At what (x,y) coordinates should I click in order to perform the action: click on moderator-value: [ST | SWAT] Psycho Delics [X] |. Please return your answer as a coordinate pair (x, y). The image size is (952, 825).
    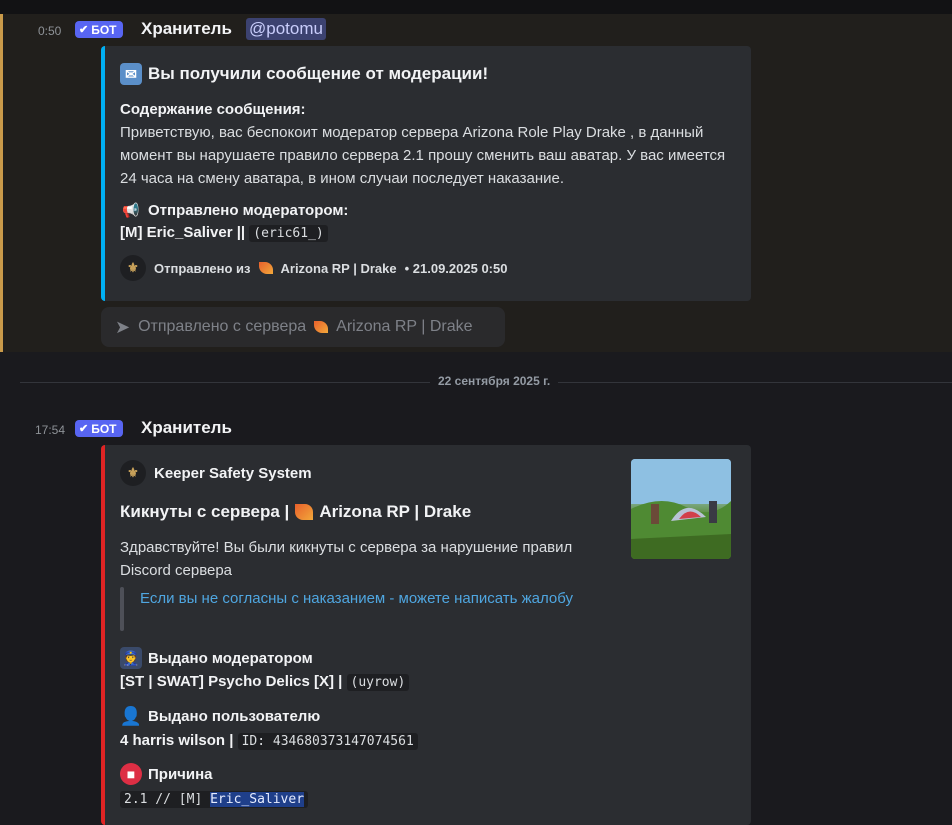
    Looking at the image, I should click on (231, 681).